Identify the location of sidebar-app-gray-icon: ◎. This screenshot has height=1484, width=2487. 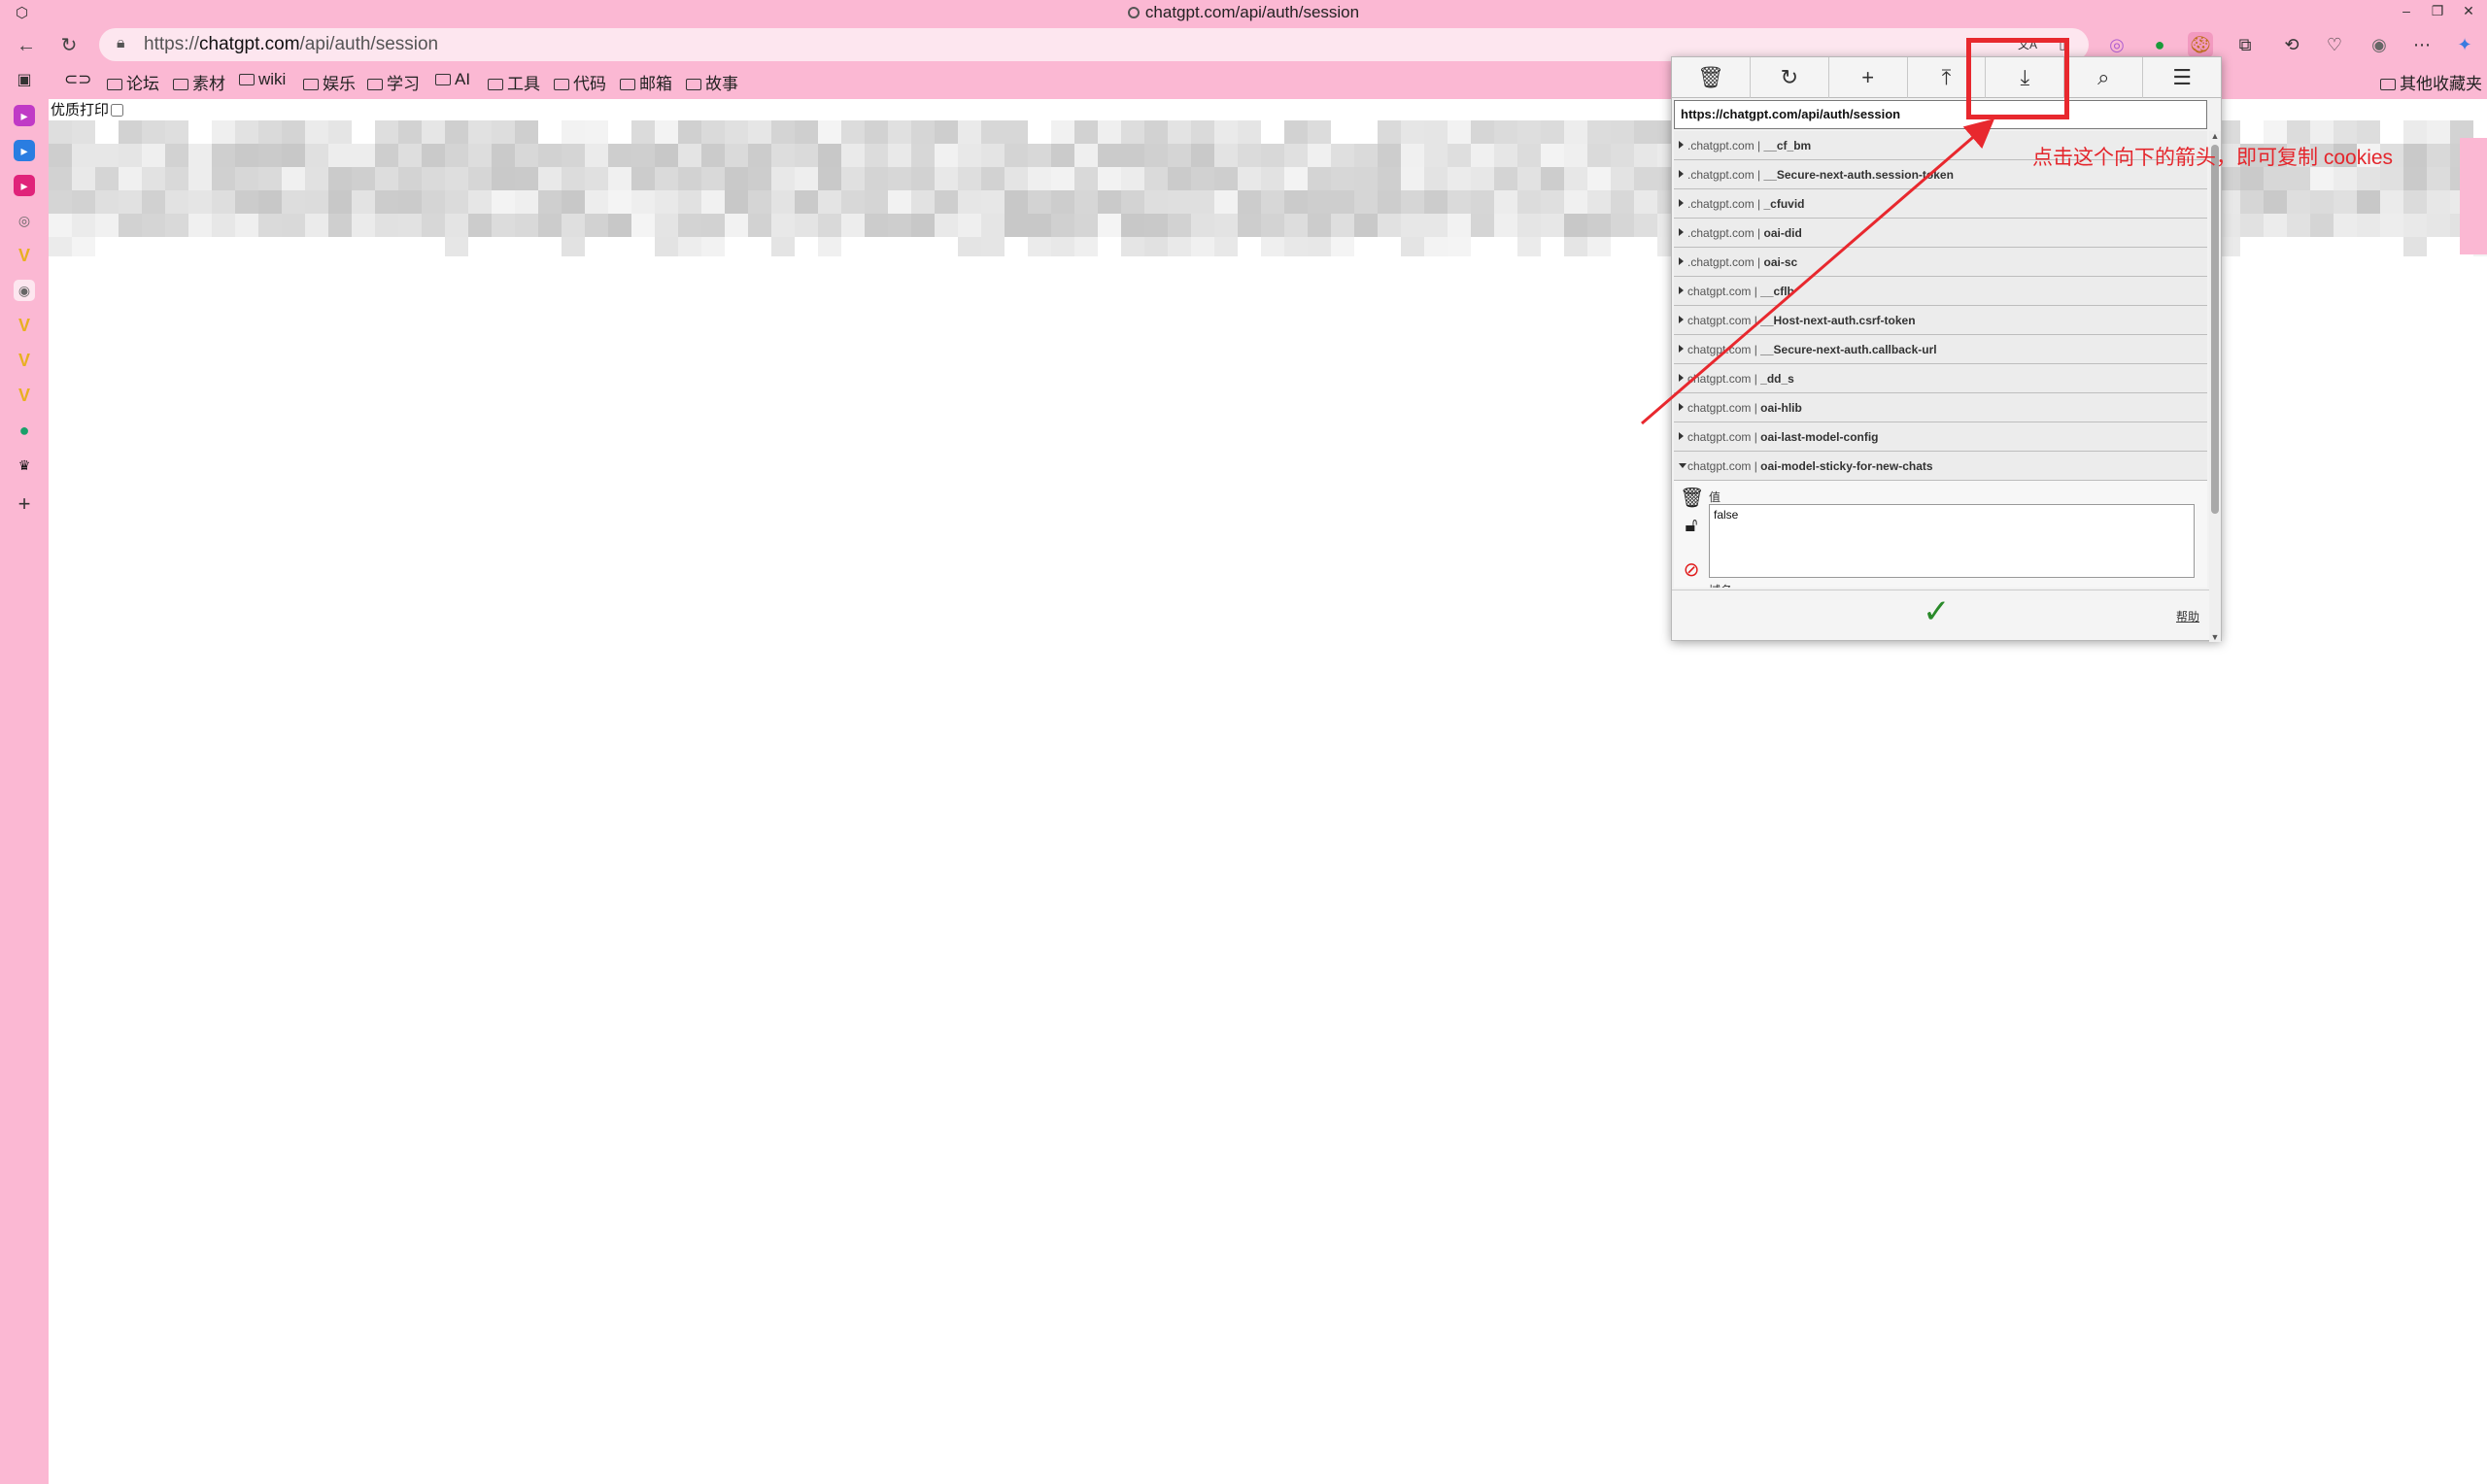
(24, 220).